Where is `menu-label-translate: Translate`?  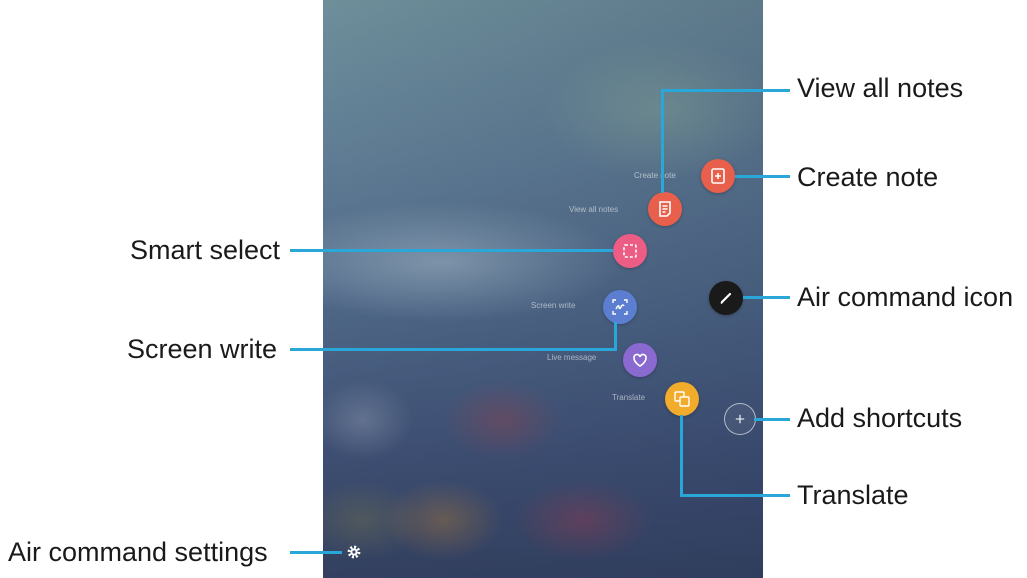
menu-label-translate: Translate is located at coordinates (629, 397).